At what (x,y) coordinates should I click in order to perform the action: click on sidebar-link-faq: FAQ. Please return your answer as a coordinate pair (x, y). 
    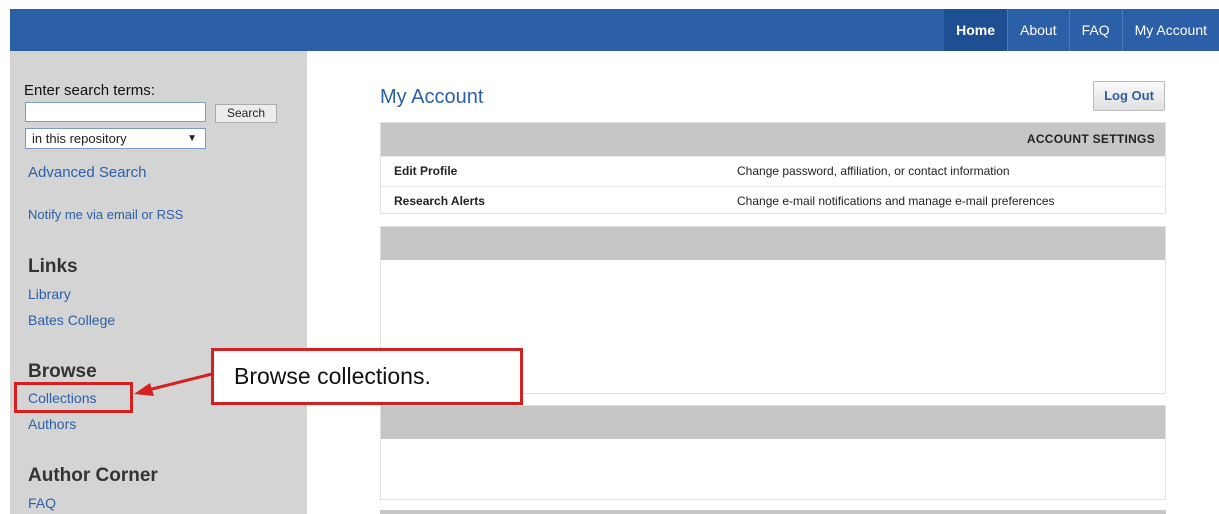
    Looking at the image, I should click on (42, 503).